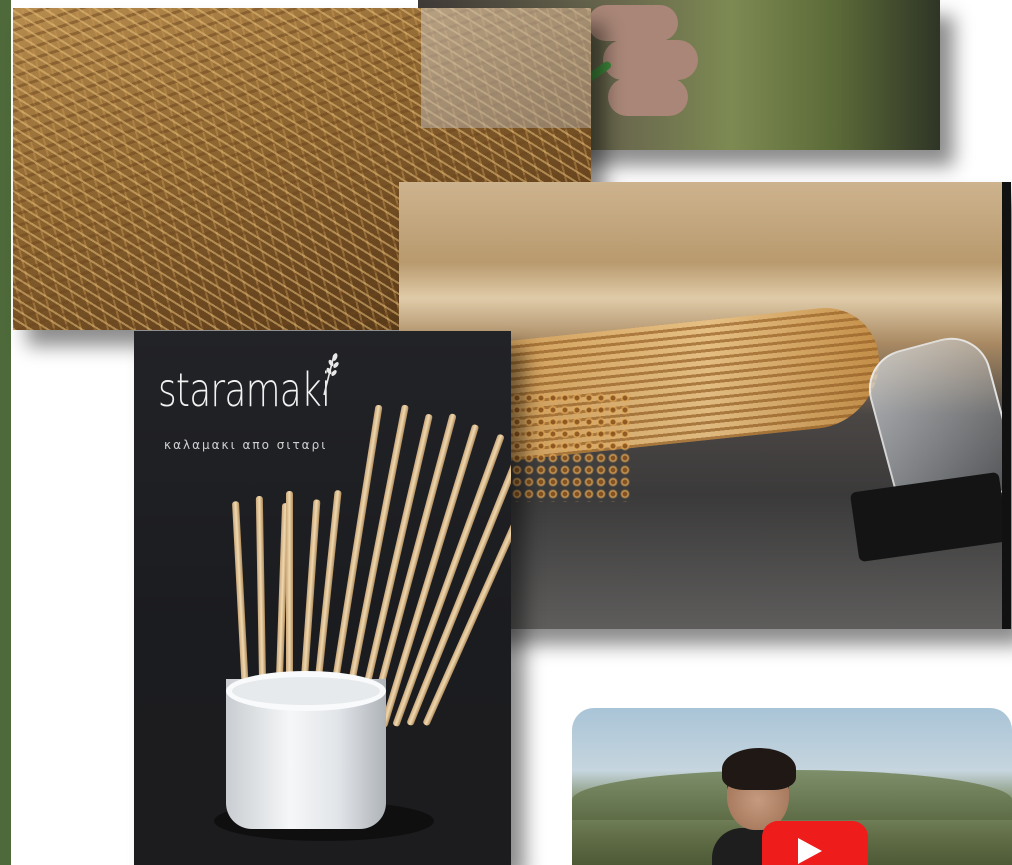 Image resolution: width=1012 pixels, height=865 pixels. Describe the element at coordinates (571, 447) in the screenshot. I see `straw-ends` at that location.